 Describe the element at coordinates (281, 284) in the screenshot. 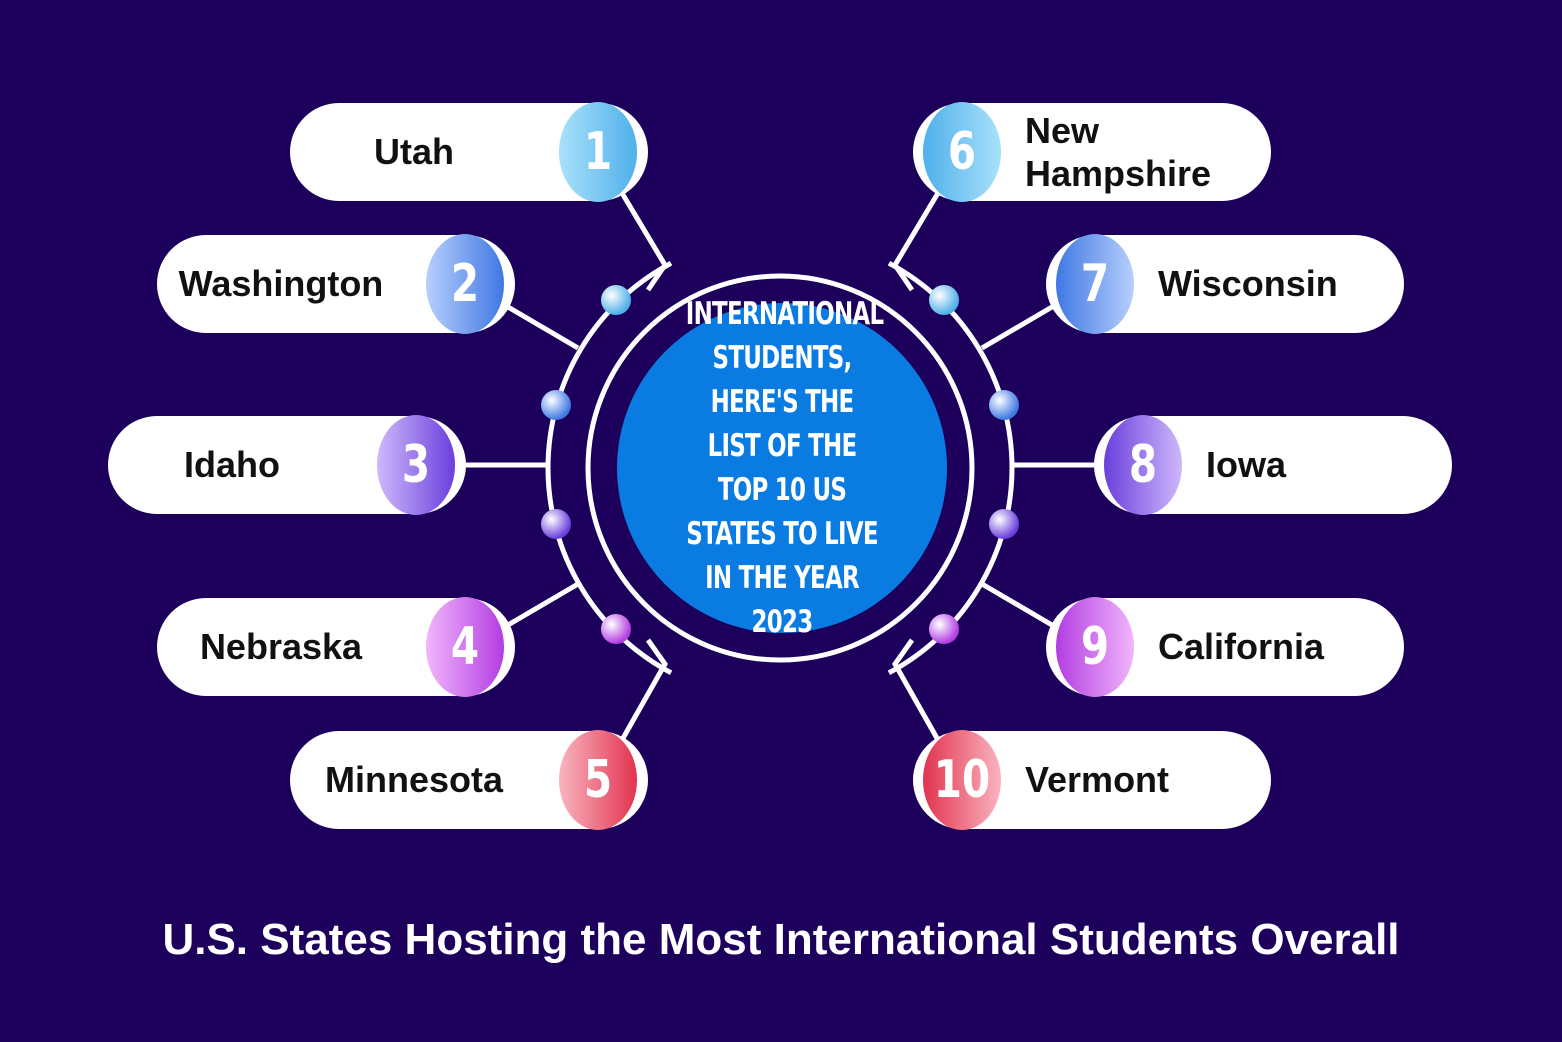

I see `state-name: Washington` at that location.